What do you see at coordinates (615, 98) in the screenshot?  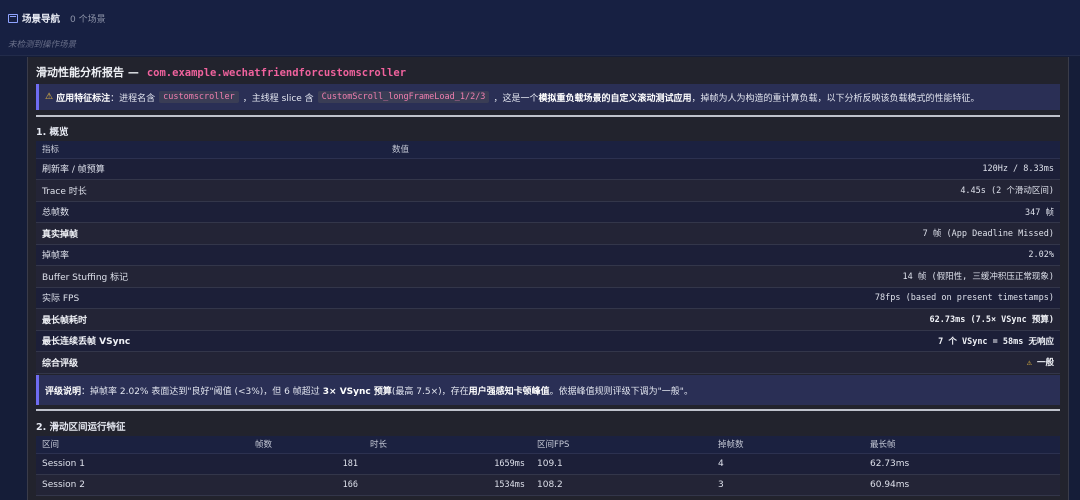 I see `feature-note-emphasis: 模拟重负载场景的自定义滚动测试应用` at bounding box center [615, 98].